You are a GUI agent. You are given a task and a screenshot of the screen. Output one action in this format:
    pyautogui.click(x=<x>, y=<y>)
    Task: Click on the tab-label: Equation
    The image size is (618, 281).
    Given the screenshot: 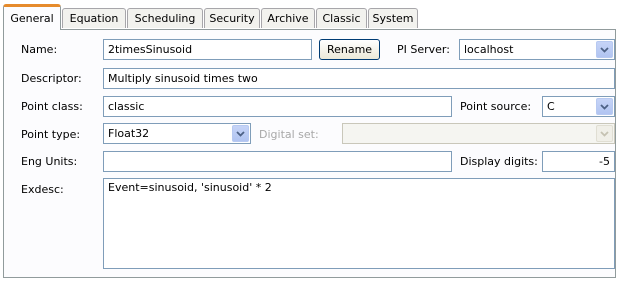 What is the action you would take?
    pyautogui.click(x=94, y=18)
    